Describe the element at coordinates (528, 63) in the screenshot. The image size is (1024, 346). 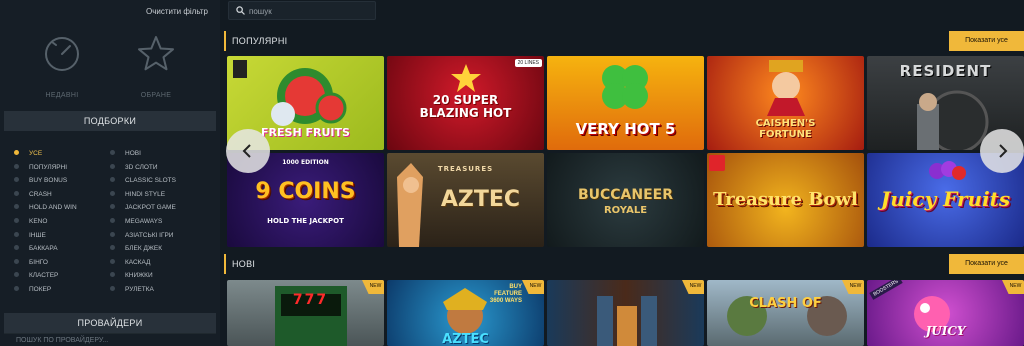
I see `lines-badge: 20 LINES` at that location.